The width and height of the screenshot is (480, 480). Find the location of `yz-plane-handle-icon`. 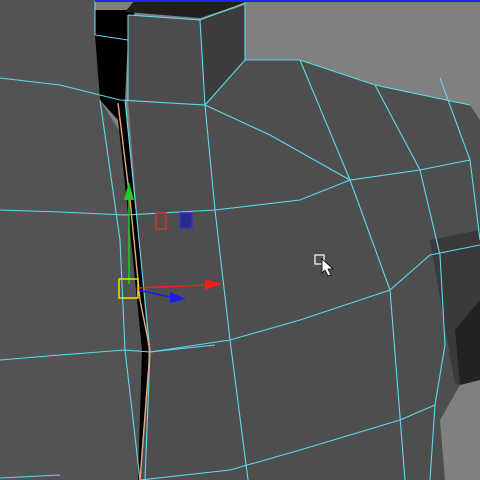

yz-plane-handle-icon is located at coordinates (186, 220).